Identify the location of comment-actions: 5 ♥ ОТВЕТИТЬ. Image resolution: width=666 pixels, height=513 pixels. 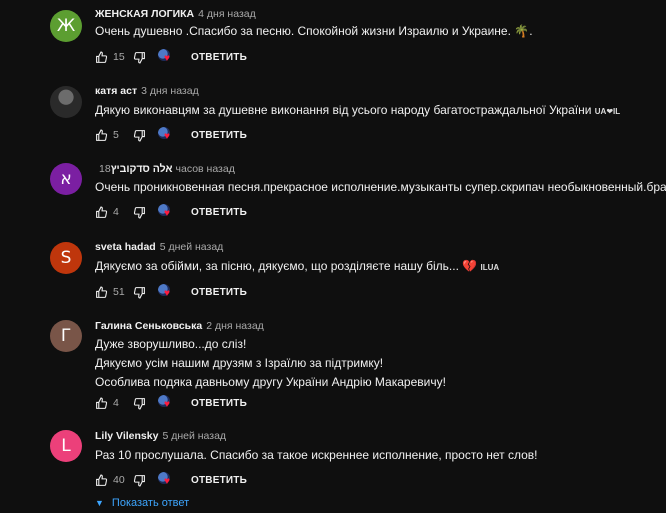
(171, 135).